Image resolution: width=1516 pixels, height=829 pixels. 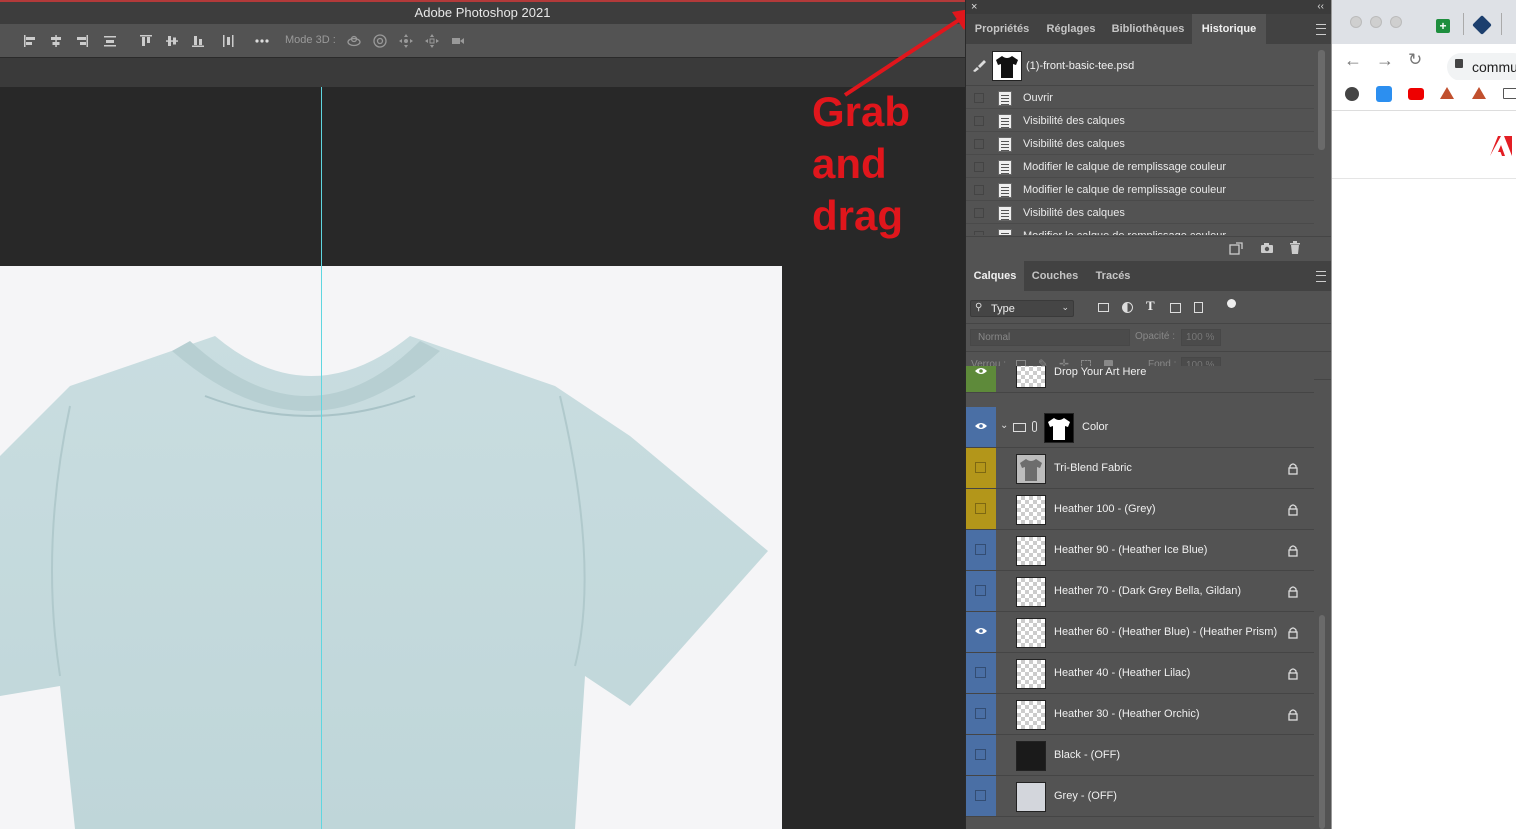 What do you see at coordinates (1376, 22) in the screenshot?
I see `minimize-window-button` at bounding box center [1376, 22].